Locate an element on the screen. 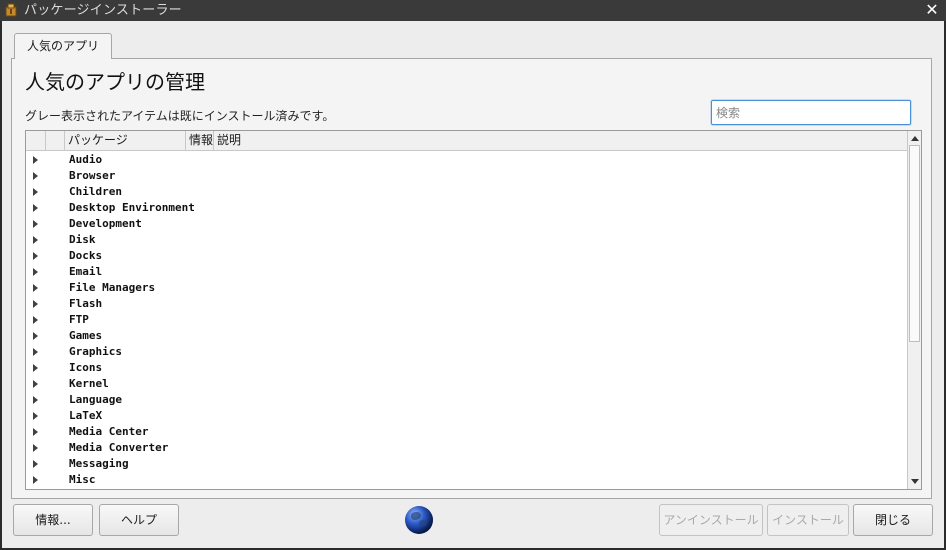  category-row: Flash is located at coordinates (467, 304).